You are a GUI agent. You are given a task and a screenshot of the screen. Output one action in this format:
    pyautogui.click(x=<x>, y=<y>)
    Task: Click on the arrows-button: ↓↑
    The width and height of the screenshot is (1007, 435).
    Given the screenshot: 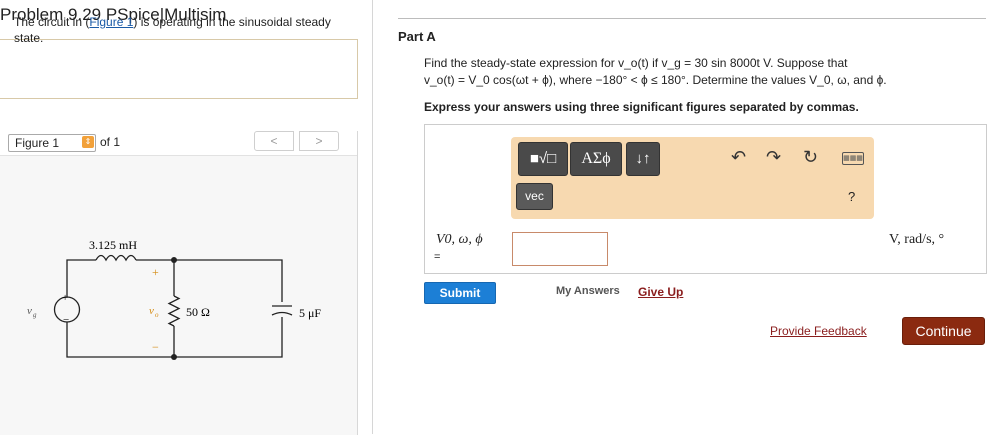 What is the action you would take?
    pyautogui.click(x=643, y=159)
    